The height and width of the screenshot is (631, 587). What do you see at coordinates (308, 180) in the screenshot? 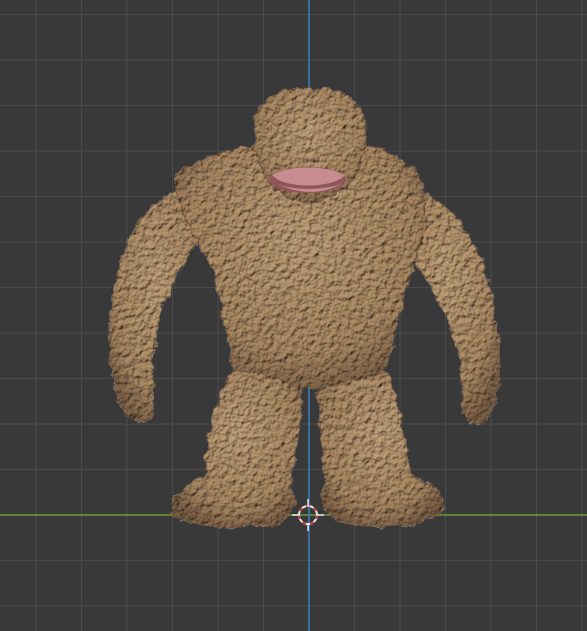
I see `golem-mouth` at bounding box center [308, 180].